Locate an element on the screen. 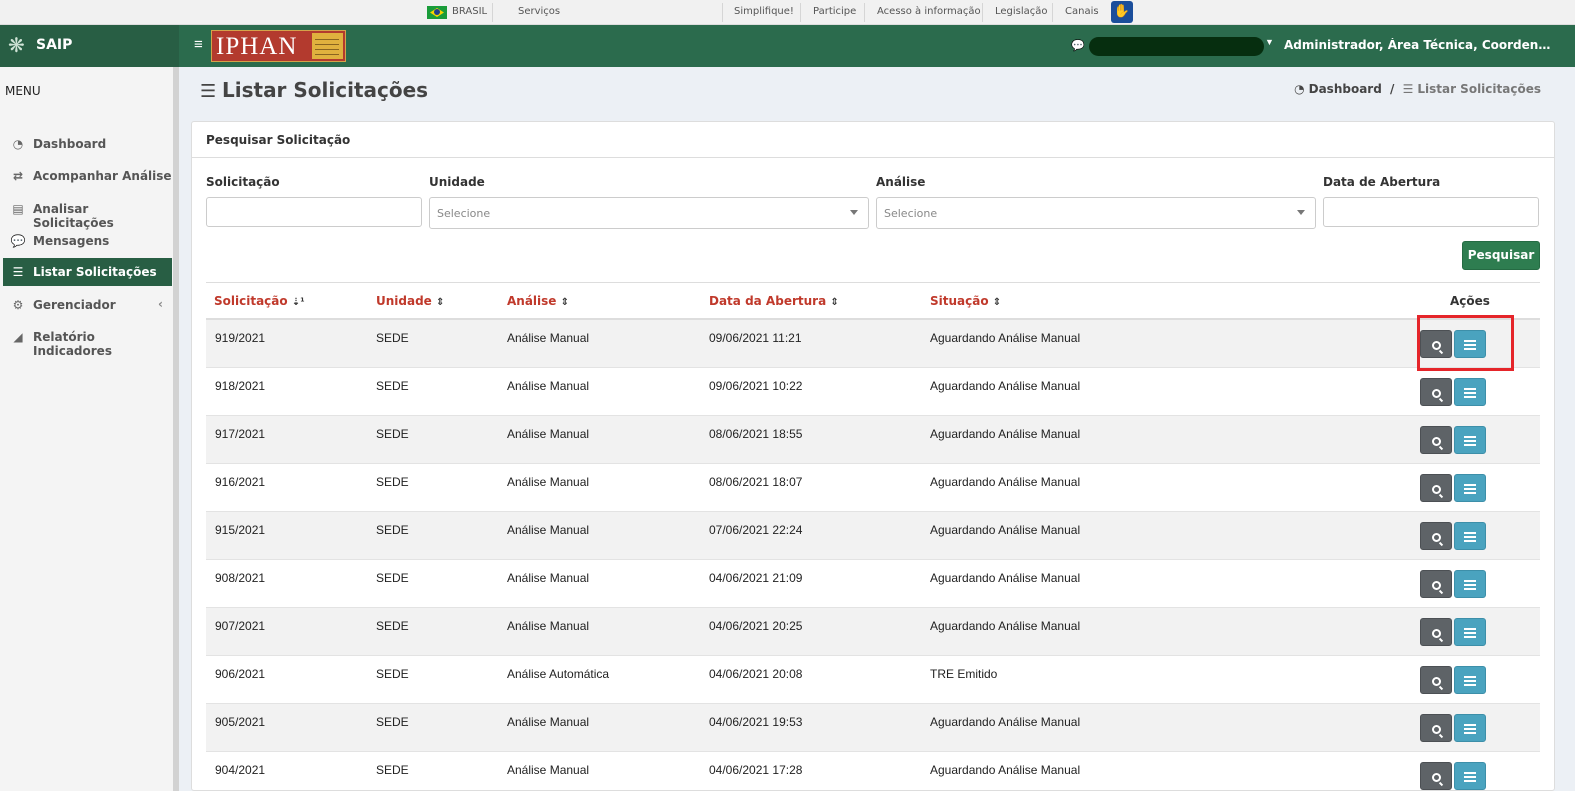 The image size is (1575, 791). sort-header-analise: Análise ⇕ is located at coordinates (538, 301).